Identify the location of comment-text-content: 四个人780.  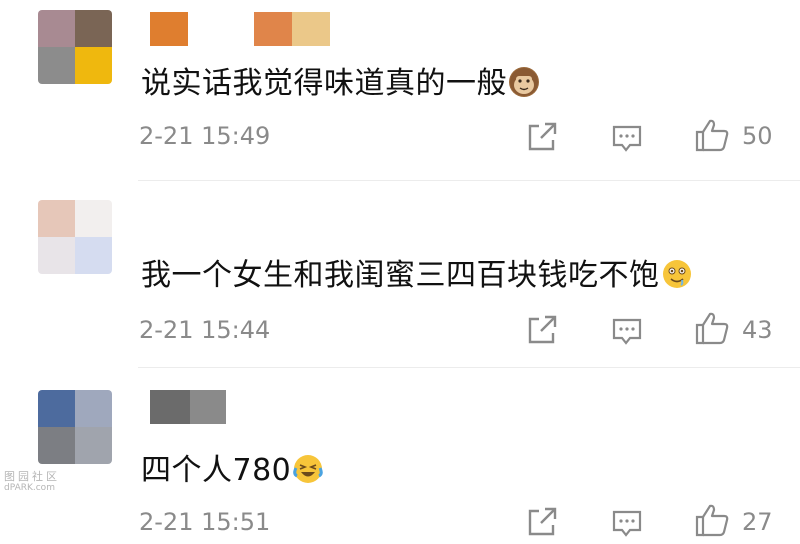
(216, 470).